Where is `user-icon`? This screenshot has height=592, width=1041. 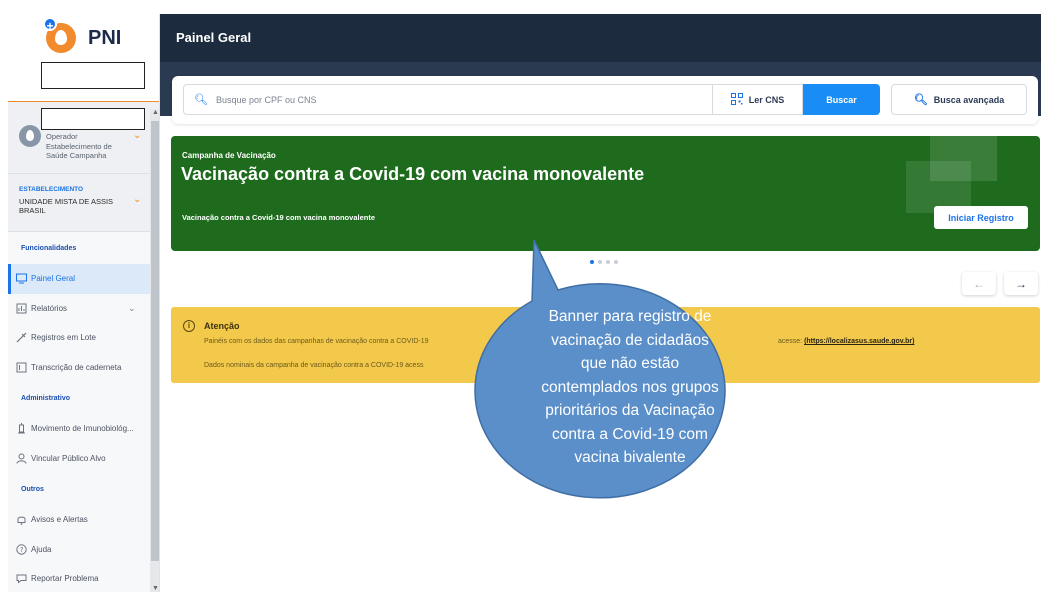
user-icon is located at coordinates (21, 458).